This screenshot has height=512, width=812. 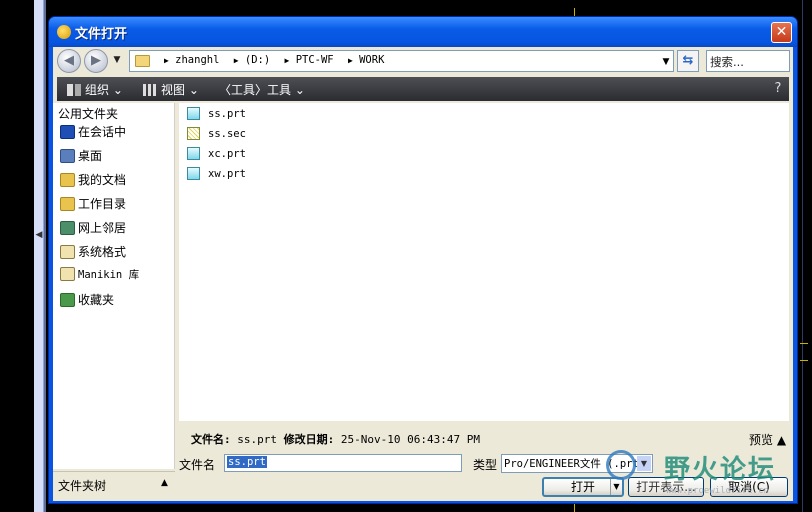 I want to click on sidebar-item-desktop: 桌面, so click(x=81, y=157).